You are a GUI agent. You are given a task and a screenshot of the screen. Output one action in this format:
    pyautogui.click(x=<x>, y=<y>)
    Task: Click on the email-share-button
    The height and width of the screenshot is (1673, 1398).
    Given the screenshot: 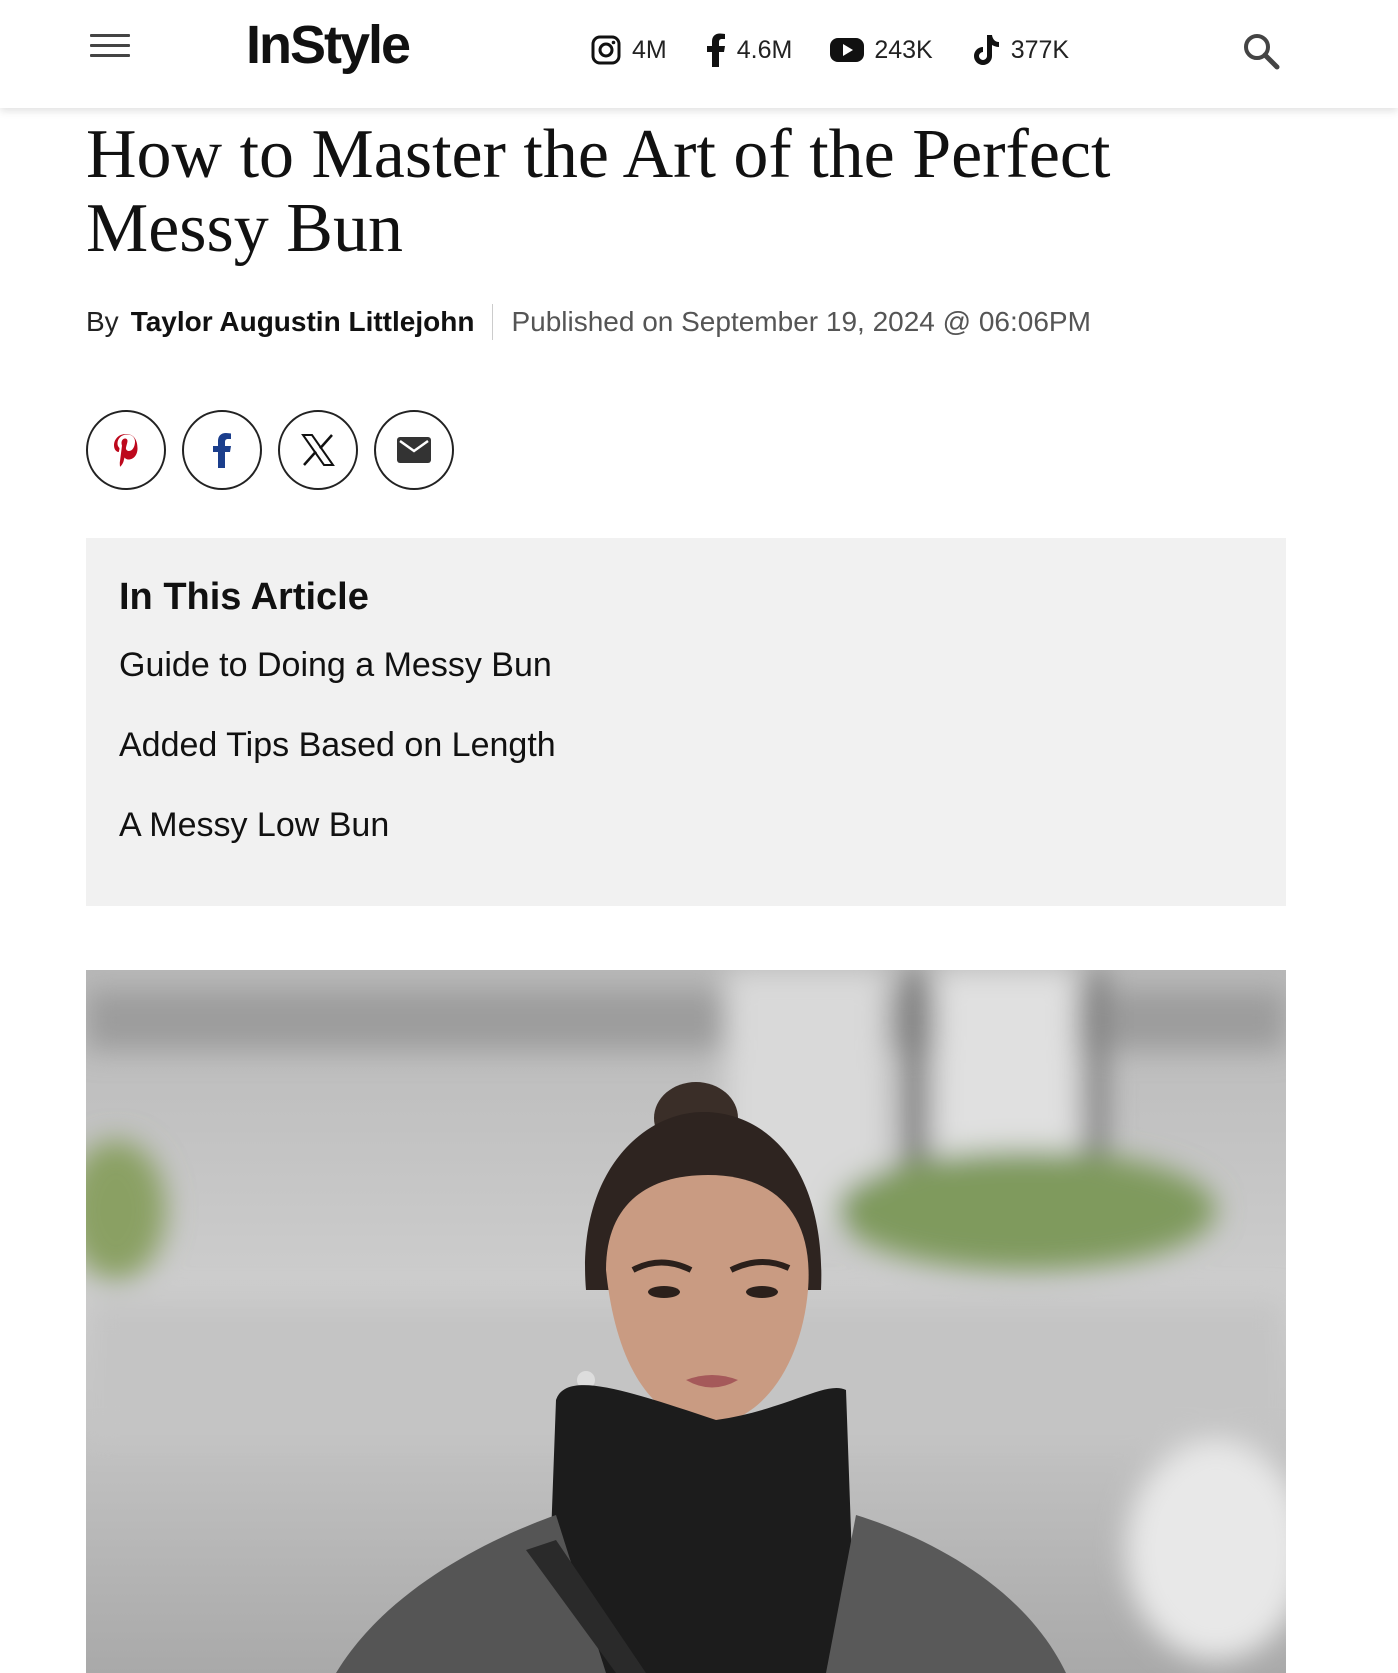 What is the action you would take?
    pyautogui.click(x=414, y=450)
    